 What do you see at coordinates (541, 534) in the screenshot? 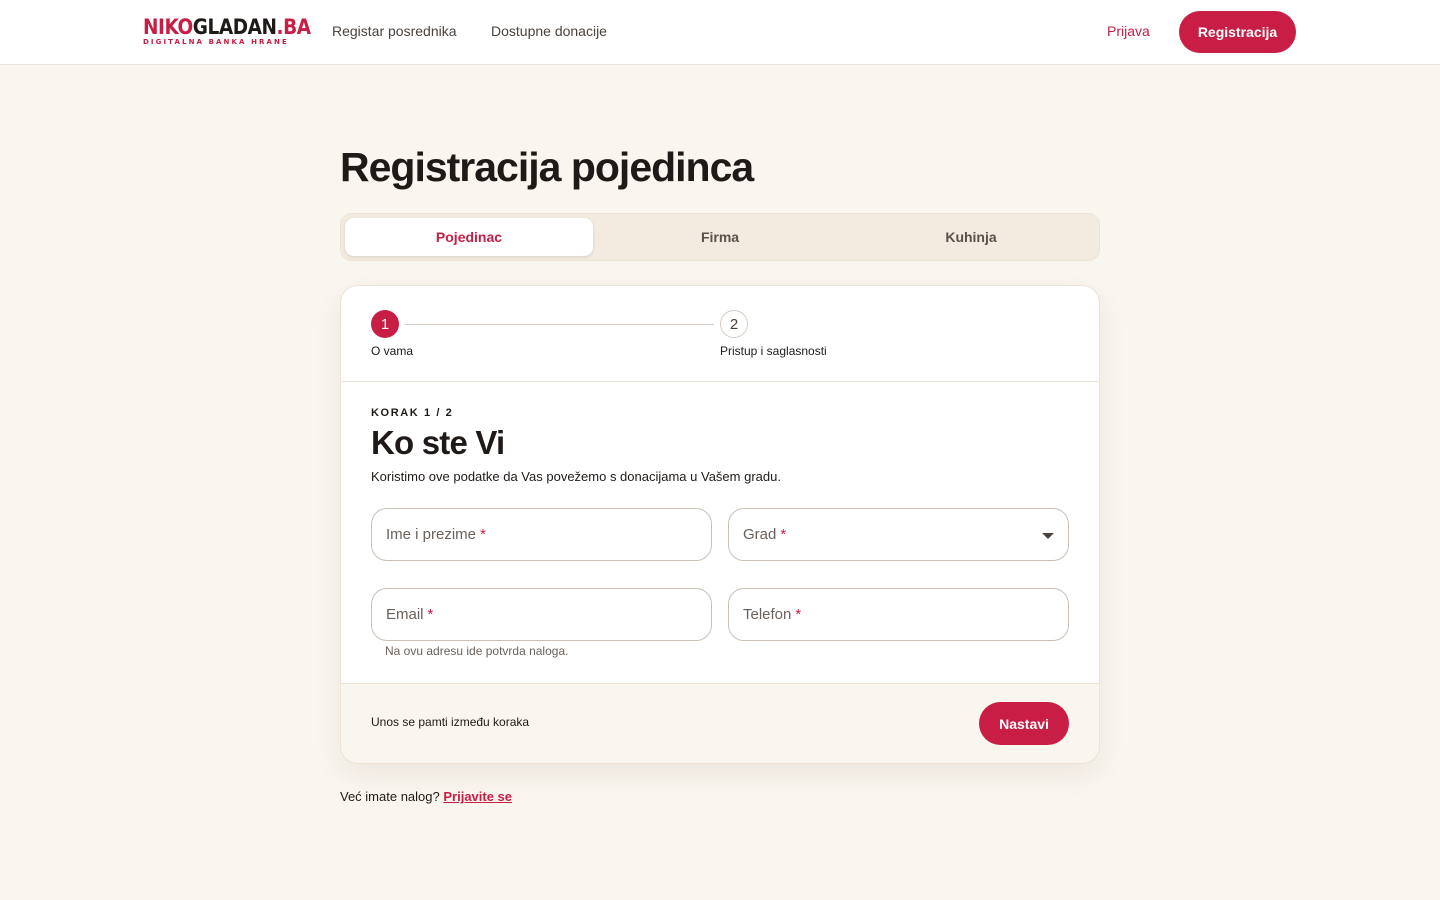
I see `full-name-field: Ime i prezime *` at bounding box center [541, 534].